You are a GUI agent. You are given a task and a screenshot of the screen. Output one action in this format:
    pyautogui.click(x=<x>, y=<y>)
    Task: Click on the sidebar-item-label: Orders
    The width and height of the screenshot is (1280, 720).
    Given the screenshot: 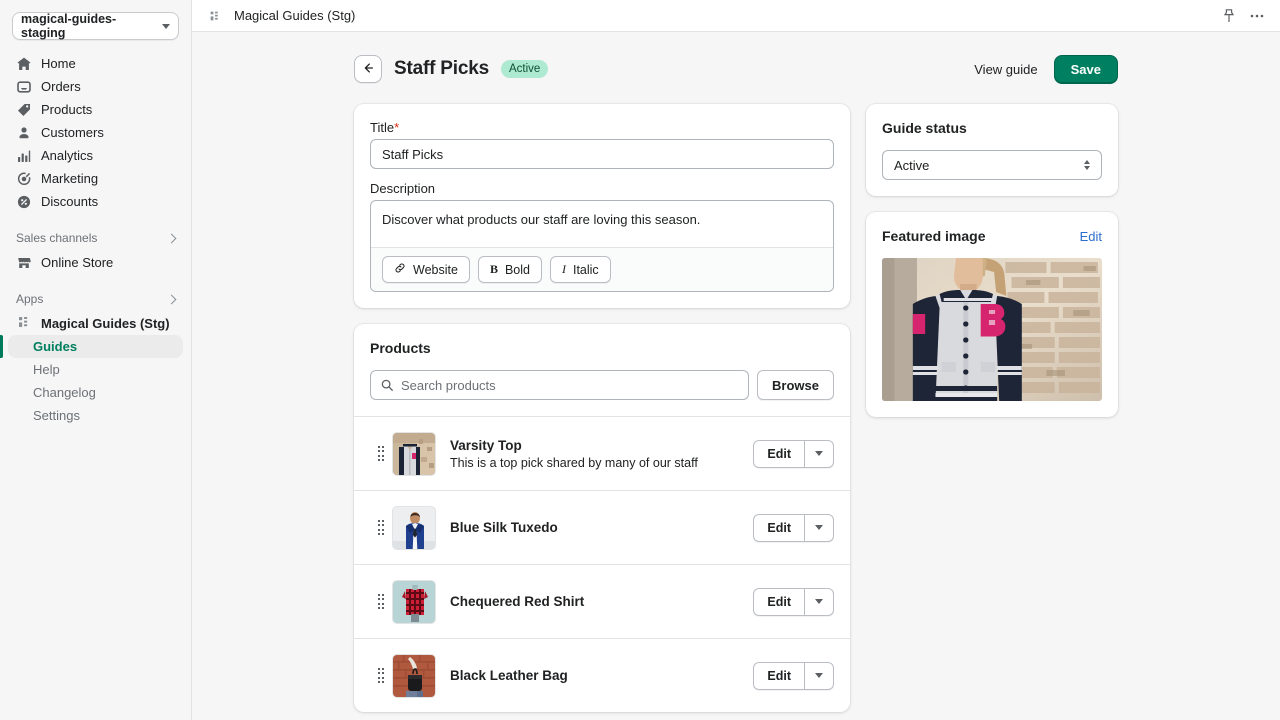 What is the action you would take?
    pyautogui.click(x=61, y=86)
    